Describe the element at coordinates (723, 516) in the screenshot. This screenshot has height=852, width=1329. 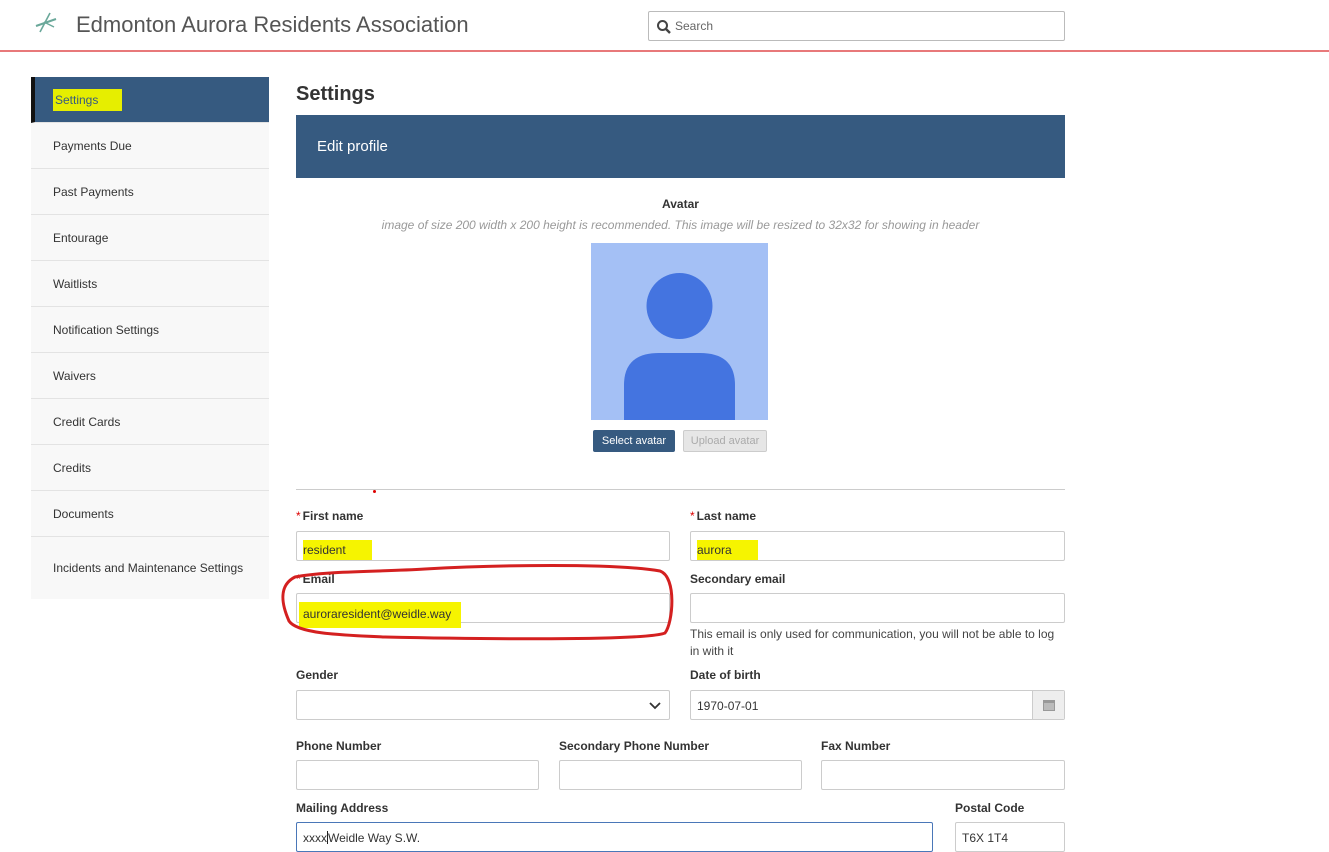
I see `last-name-label: * Last name` at that location.